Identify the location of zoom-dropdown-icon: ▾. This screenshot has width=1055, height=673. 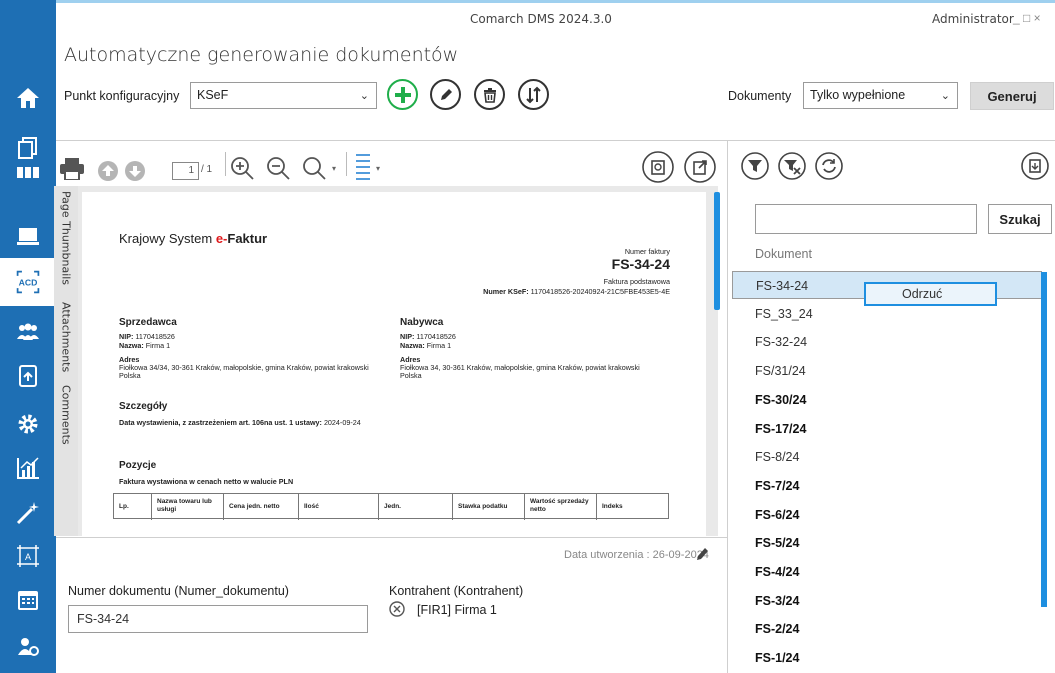
(334, 168).